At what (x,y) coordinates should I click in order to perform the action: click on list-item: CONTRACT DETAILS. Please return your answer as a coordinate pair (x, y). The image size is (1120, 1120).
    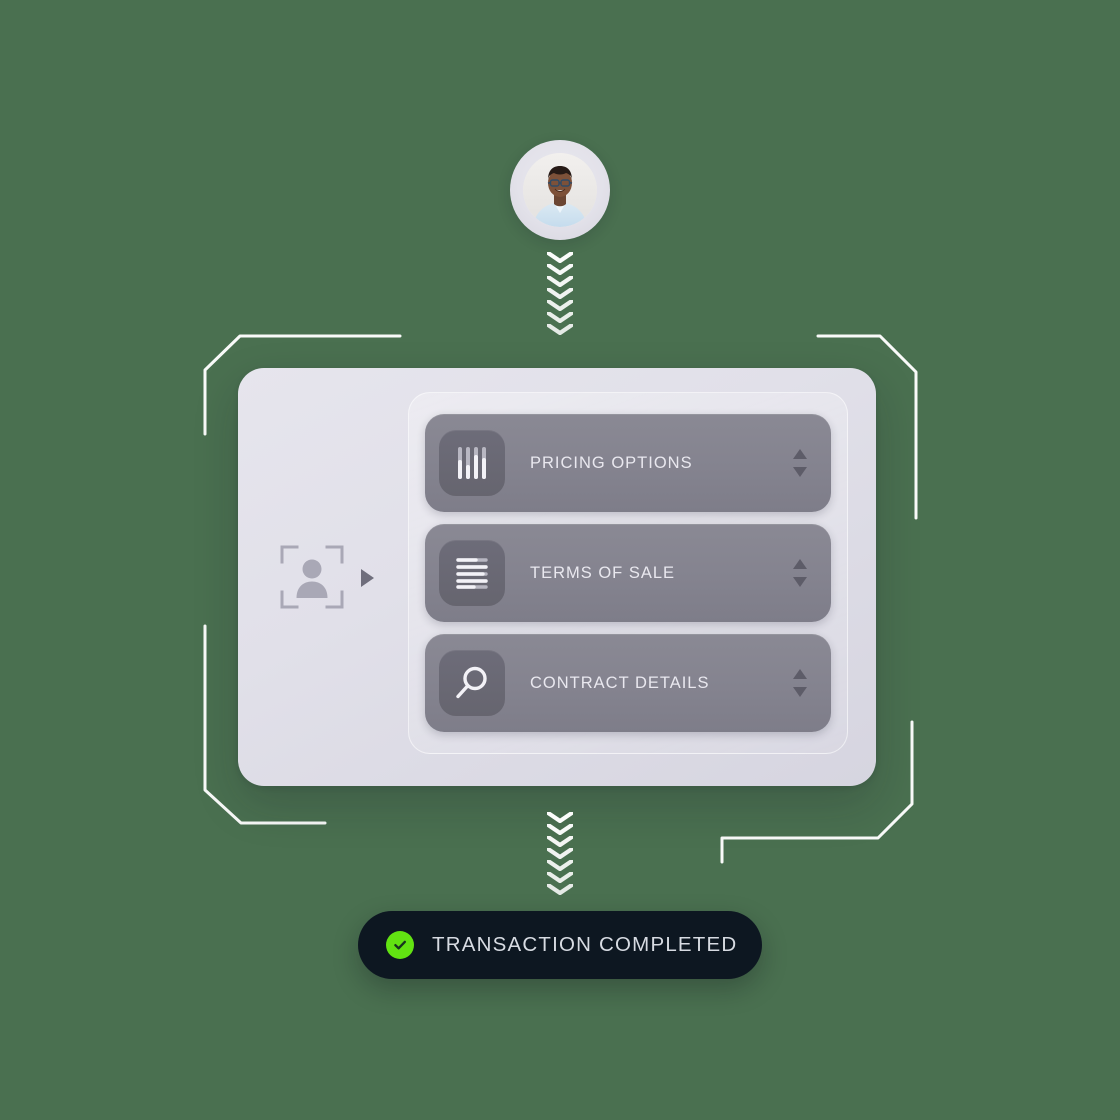
    Looking at the image, I should click on (628, 683).